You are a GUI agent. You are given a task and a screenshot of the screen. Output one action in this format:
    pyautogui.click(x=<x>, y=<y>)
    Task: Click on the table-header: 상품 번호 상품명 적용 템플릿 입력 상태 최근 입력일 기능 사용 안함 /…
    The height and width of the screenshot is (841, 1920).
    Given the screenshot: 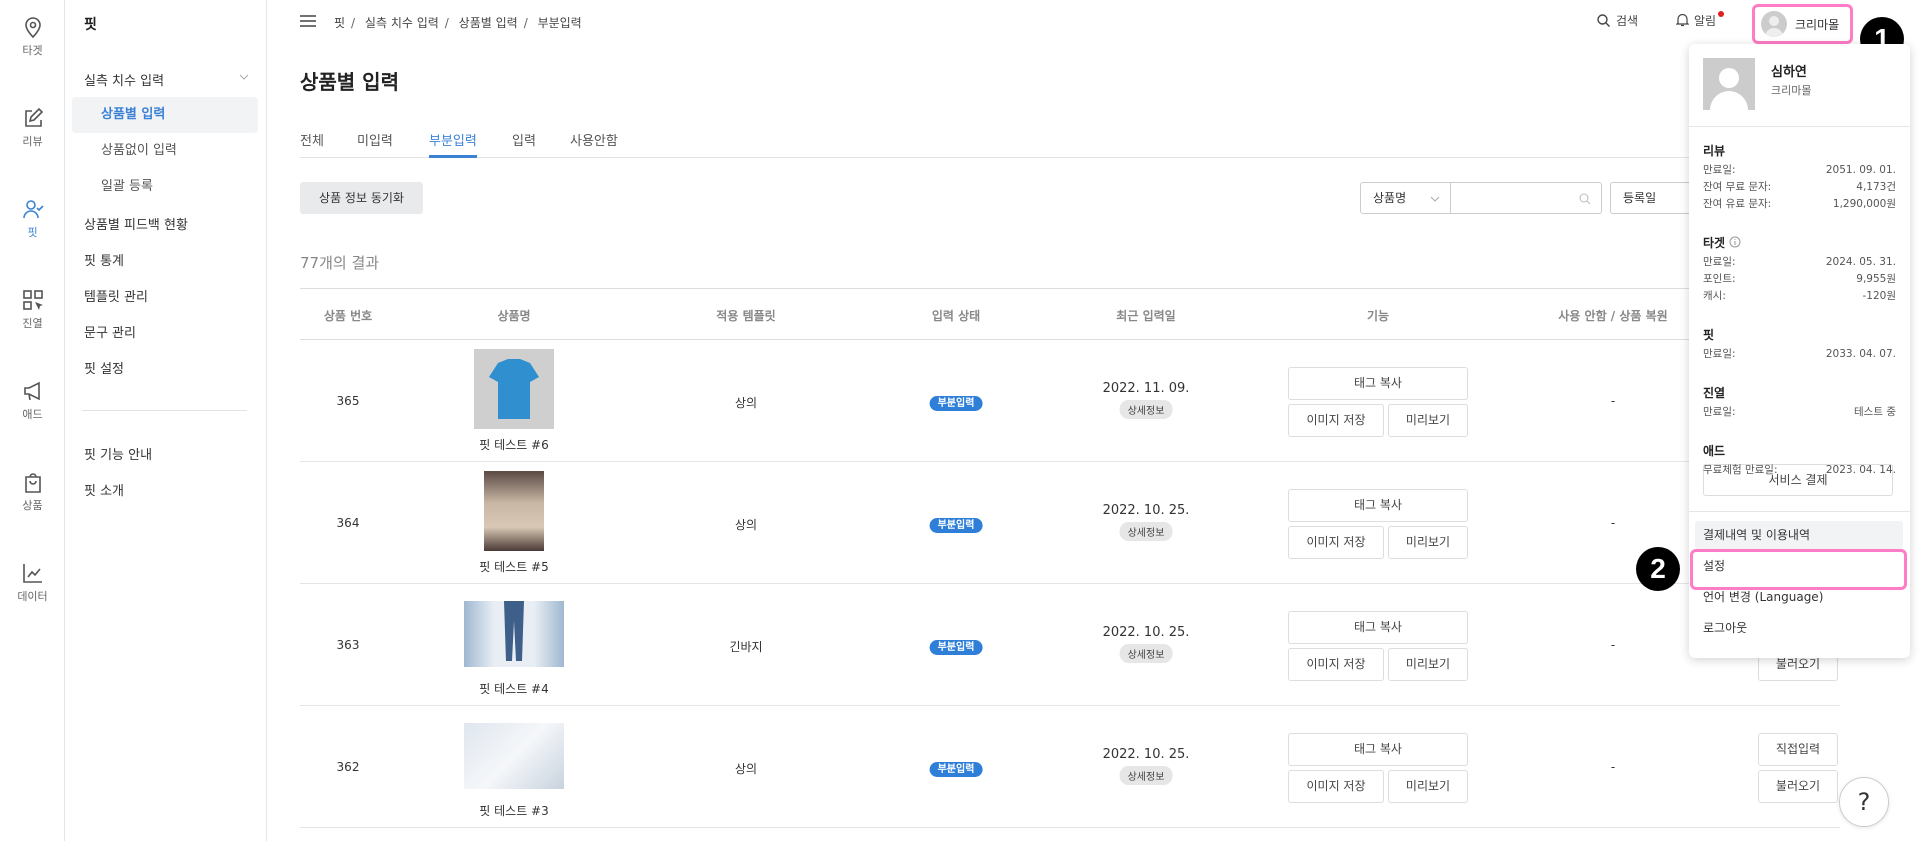 What is the action you would take?
    pyautogui.click(x=1070, y=314)
    